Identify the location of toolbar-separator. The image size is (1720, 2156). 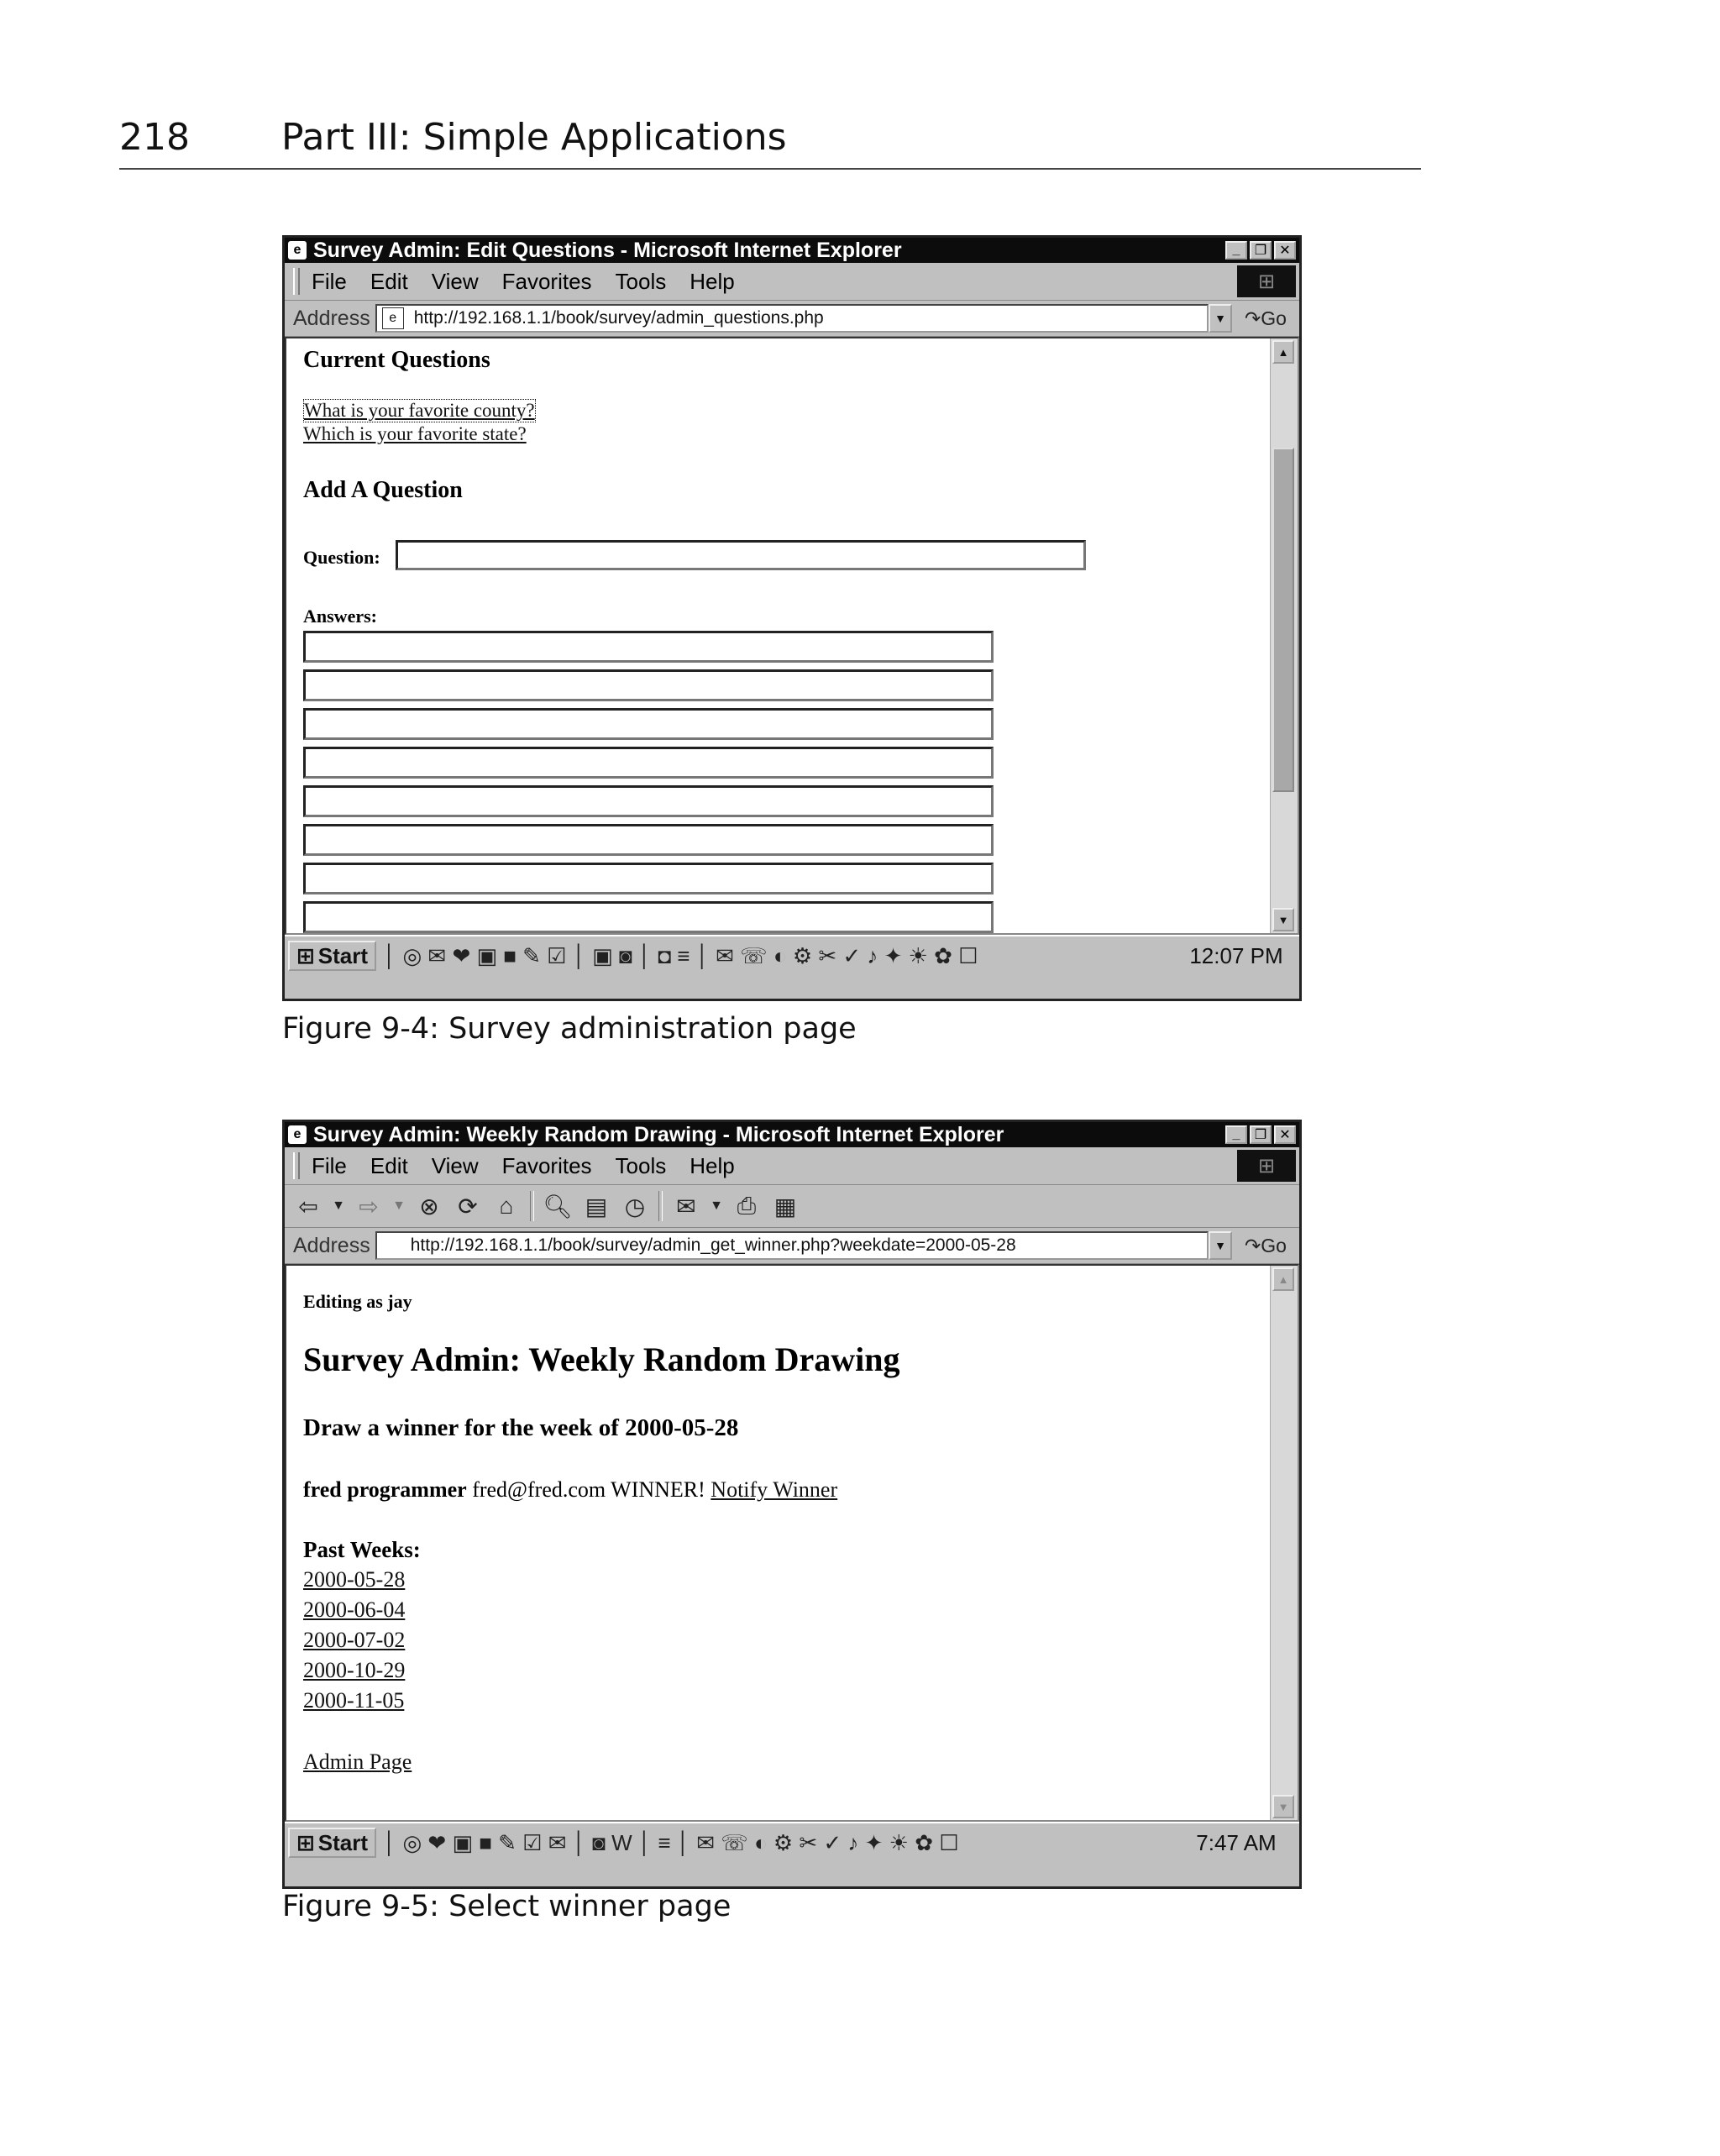
(532, 1206).